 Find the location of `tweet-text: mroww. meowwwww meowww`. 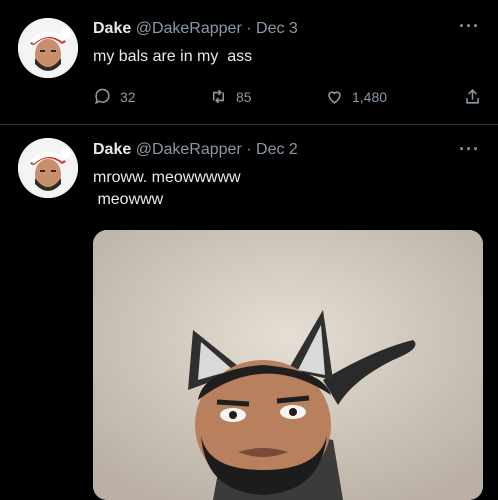

tweet-text: mroww. meowwwww meowww is located at coordinates (167, 188).